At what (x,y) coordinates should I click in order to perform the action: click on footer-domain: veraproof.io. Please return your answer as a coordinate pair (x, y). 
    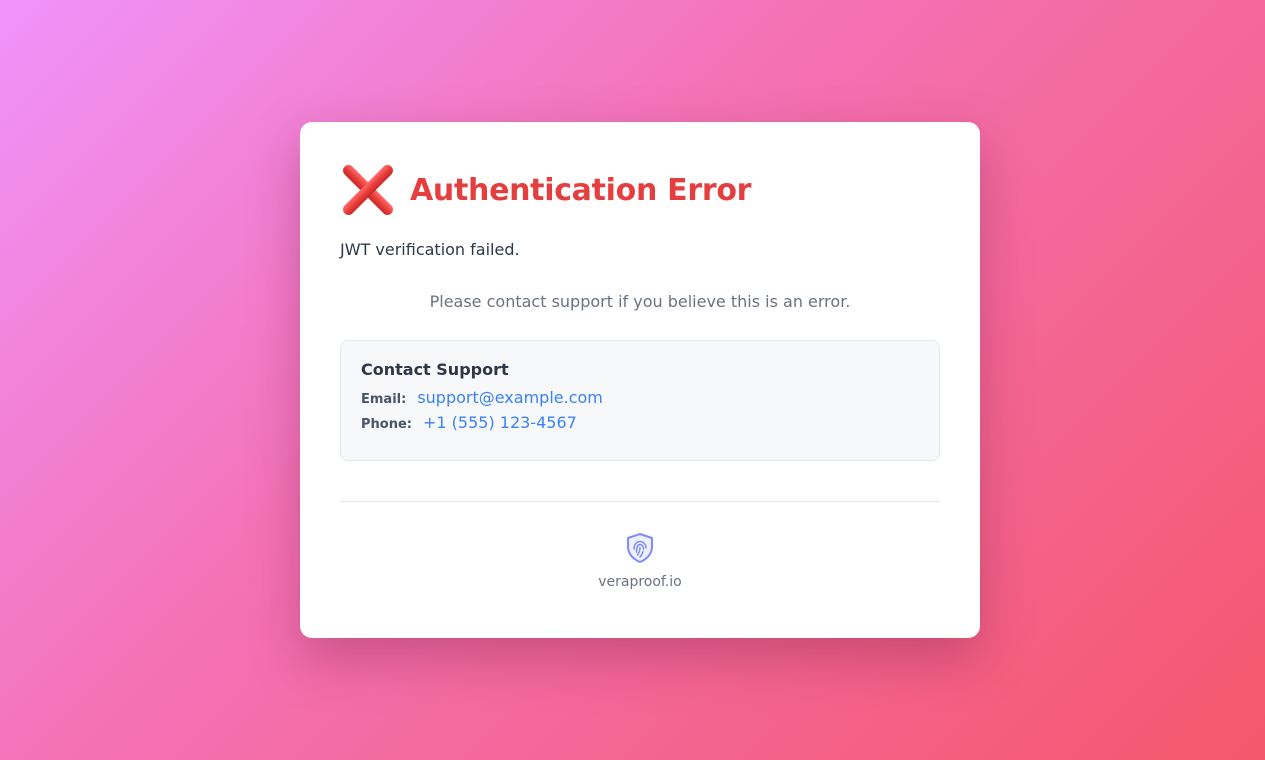
    Looking at the image, I should click on (640, 582).